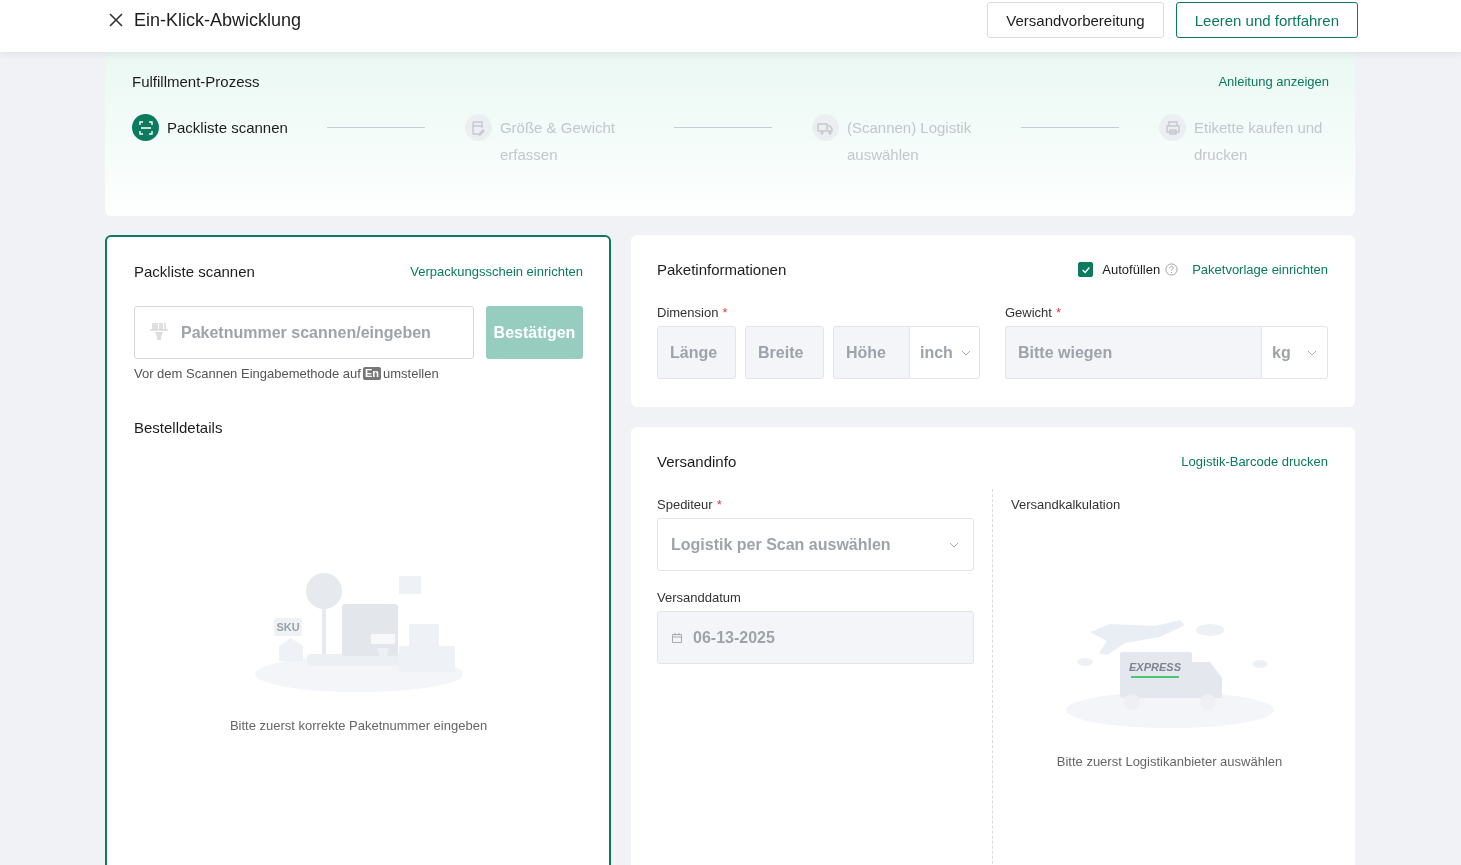 Image resolution: width=1461 pixels, height=865 pixels. I want to click on key-badge: En, so click(371, 373).